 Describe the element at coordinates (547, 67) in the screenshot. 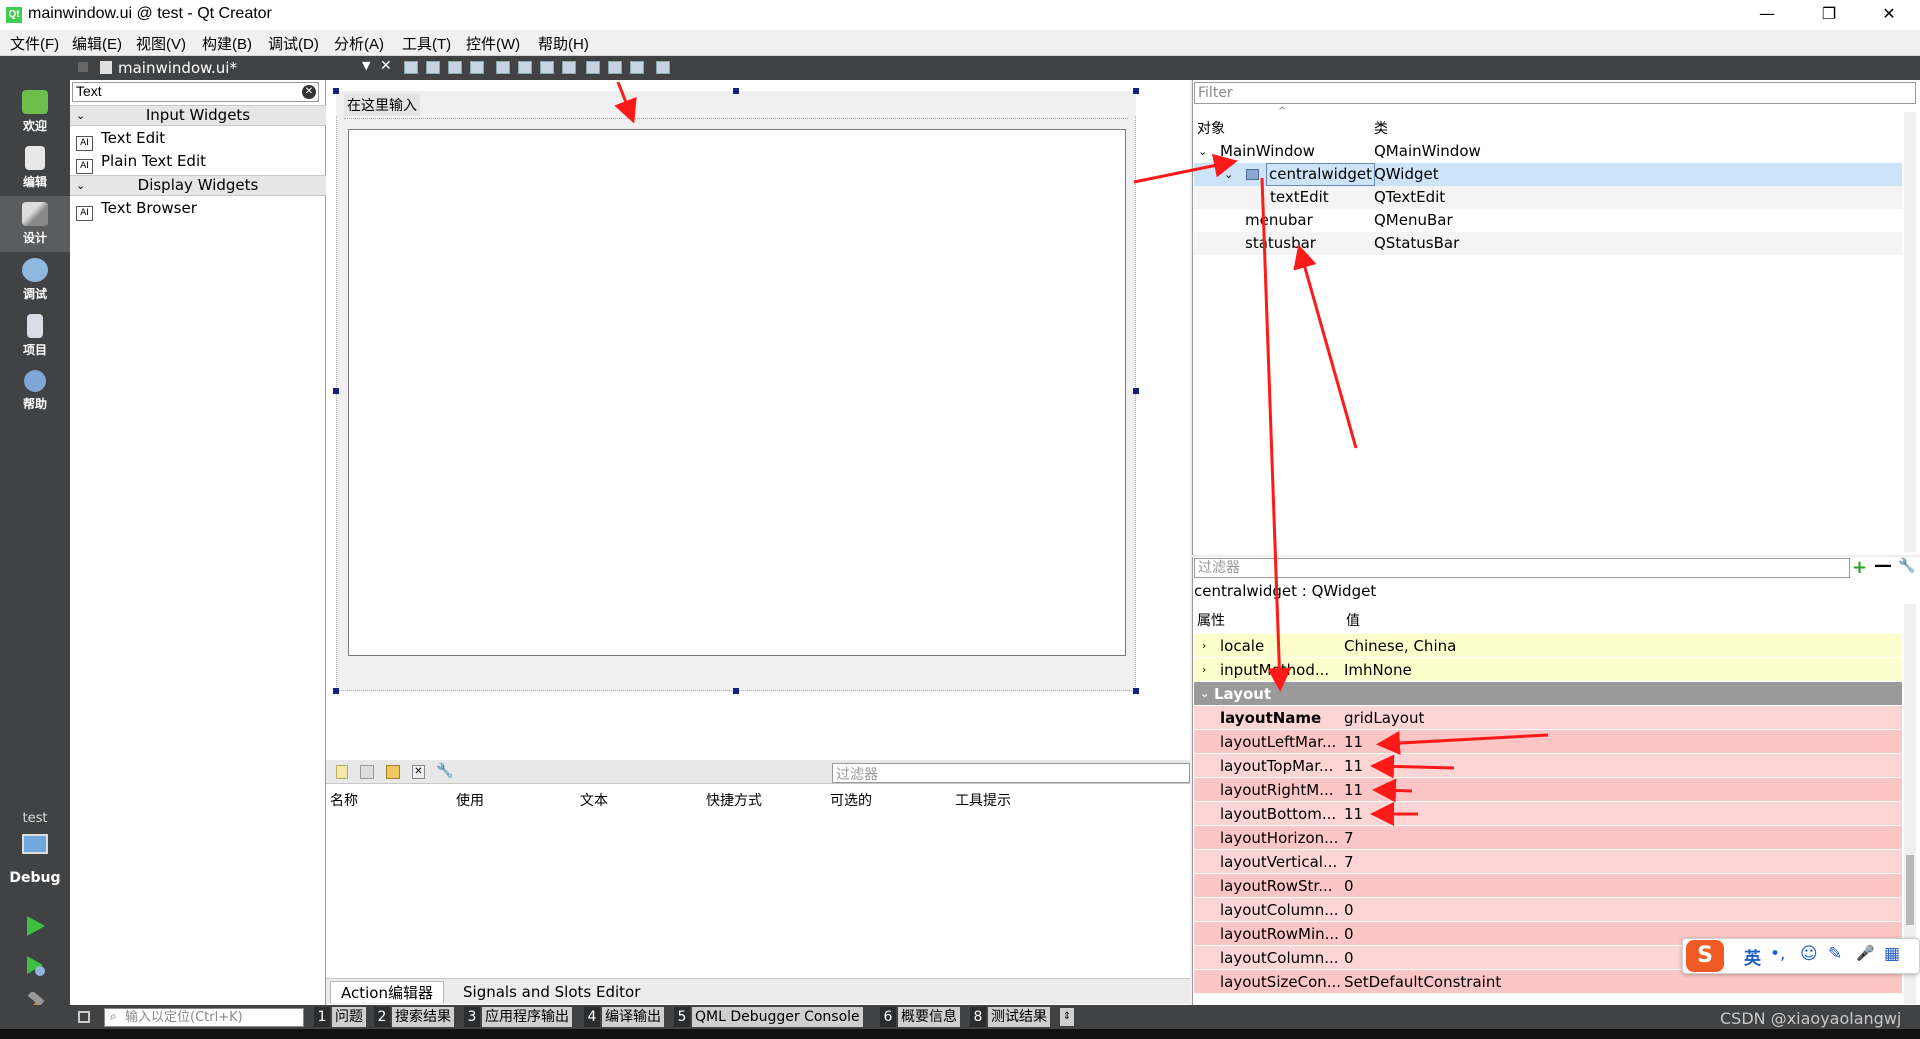

I see `layout-hsplitter-icon` at that location.